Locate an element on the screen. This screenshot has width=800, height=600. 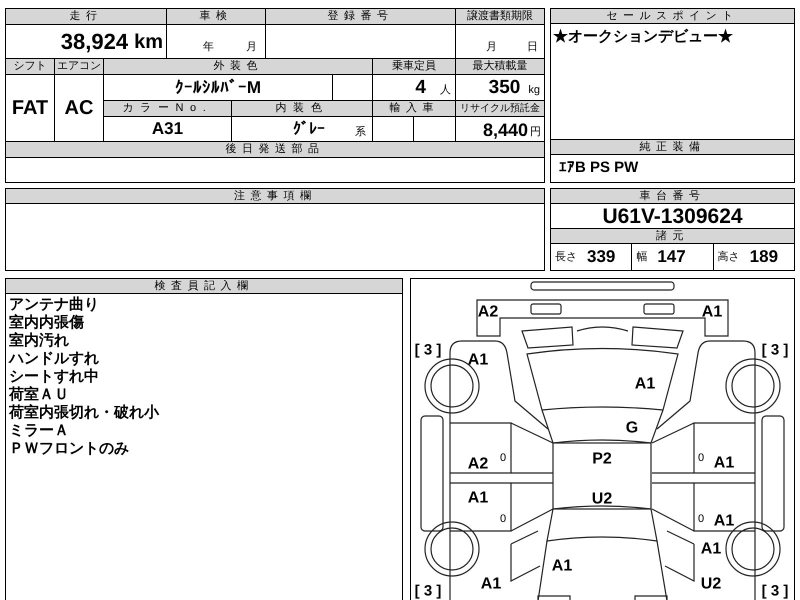
unit-label: kg is located at coordinates (534, 90).